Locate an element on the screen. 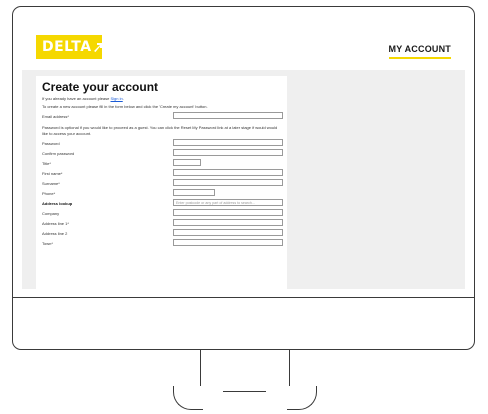  address-line-2-row: Address line 2 is located at coordinates (162, 234).